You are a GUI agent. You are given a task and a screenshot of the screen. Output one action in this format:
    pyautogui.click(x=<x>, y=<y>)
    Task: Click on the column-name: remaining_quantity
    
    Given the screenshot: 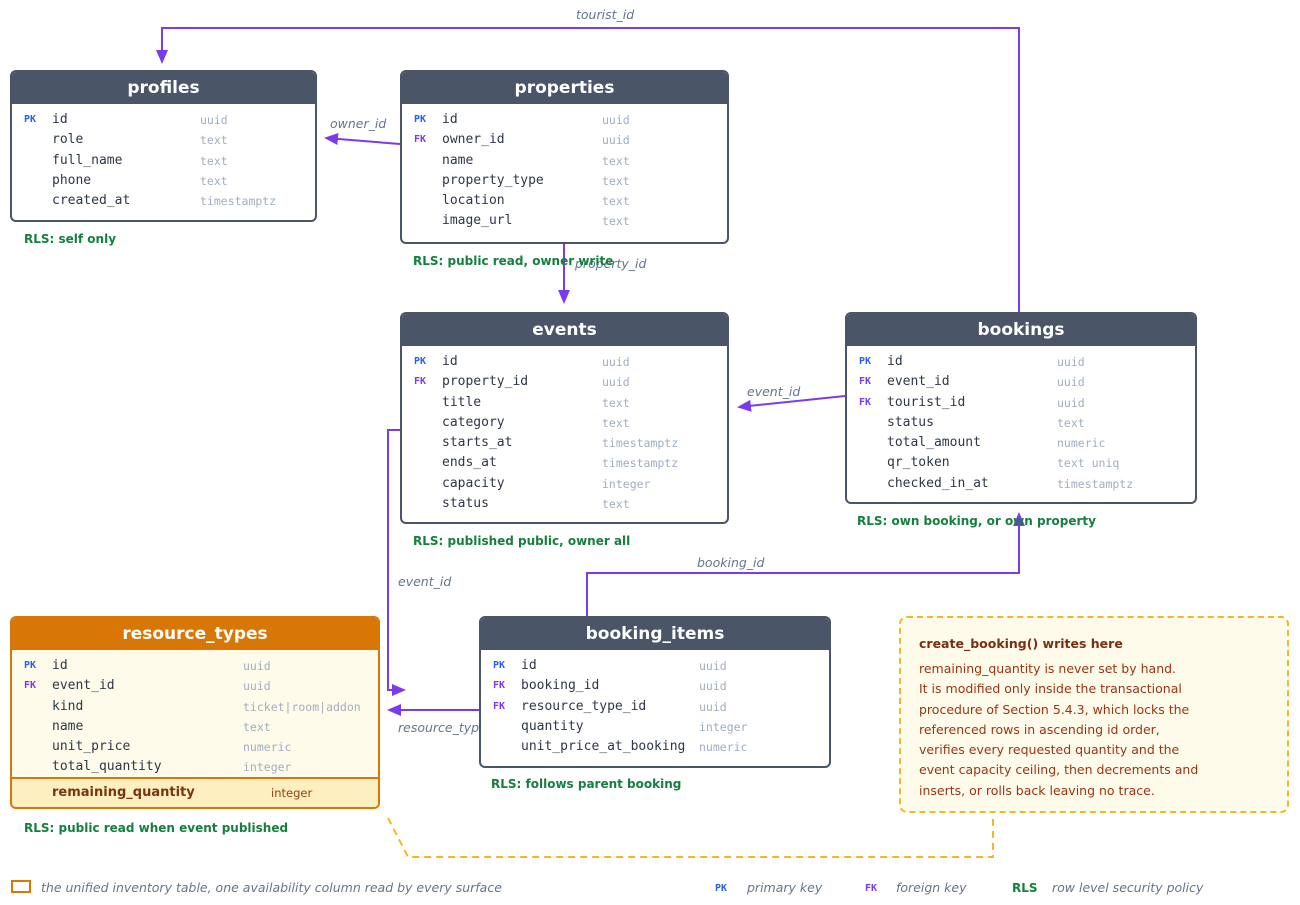 What is the action you would take?
    pyautogui.click(x=123, y=792)
    